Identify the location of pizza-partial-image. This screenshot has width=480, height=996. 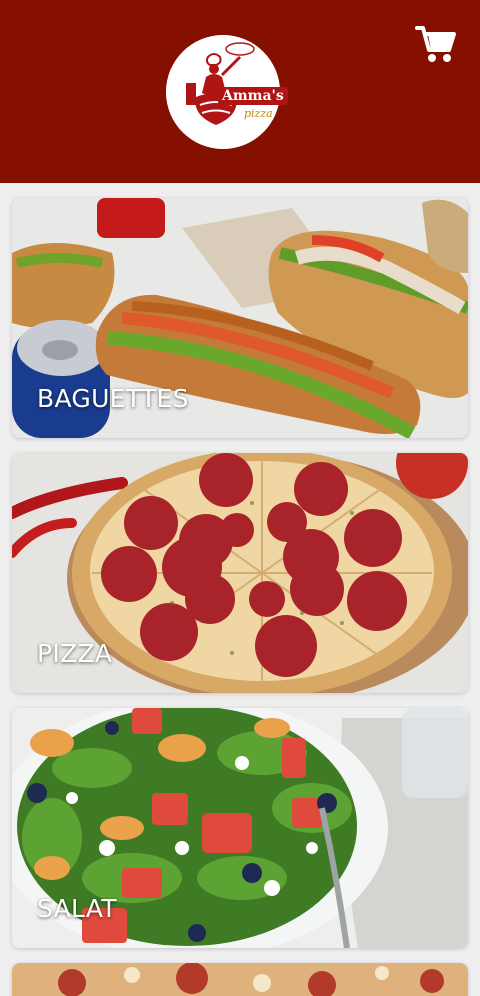
(240, 979).